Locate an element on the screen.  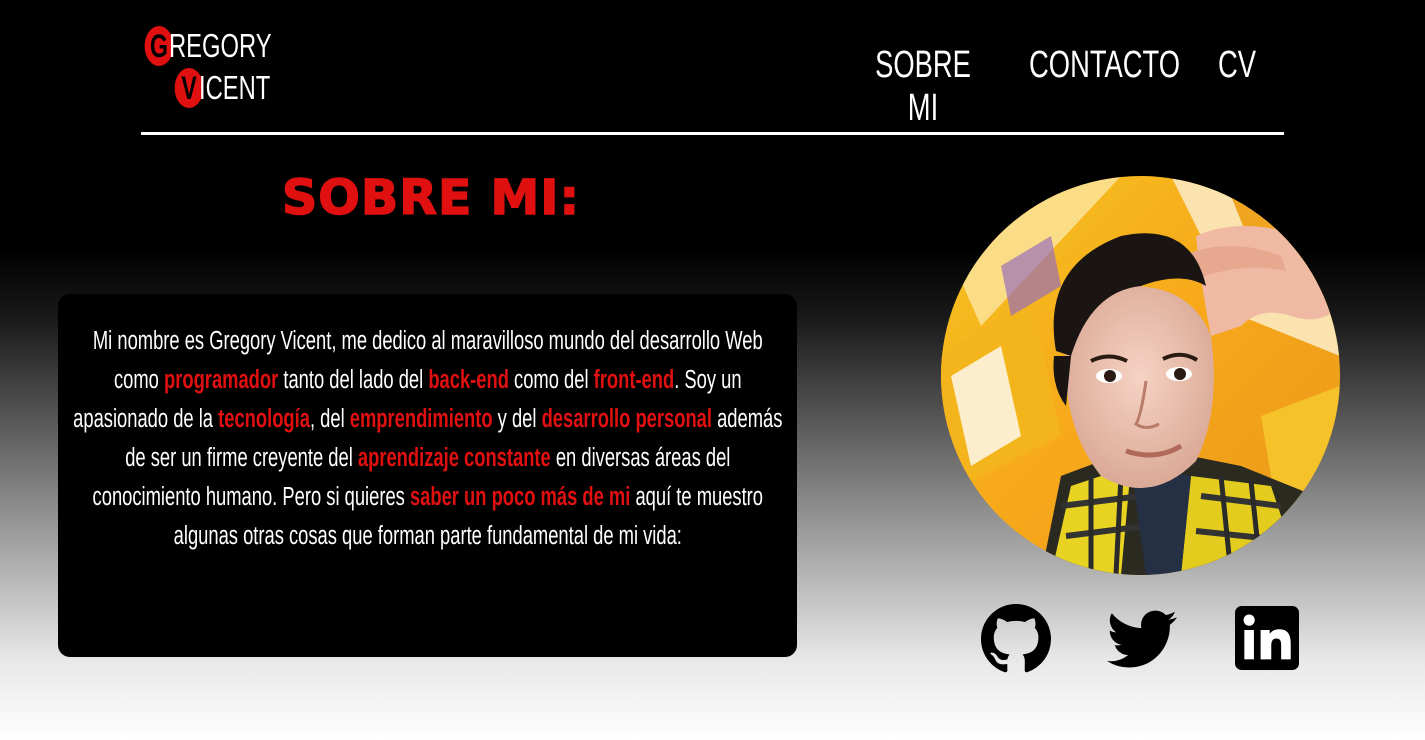
bio-text-segment: tanto del lado del is located at coordinates (353, 380).